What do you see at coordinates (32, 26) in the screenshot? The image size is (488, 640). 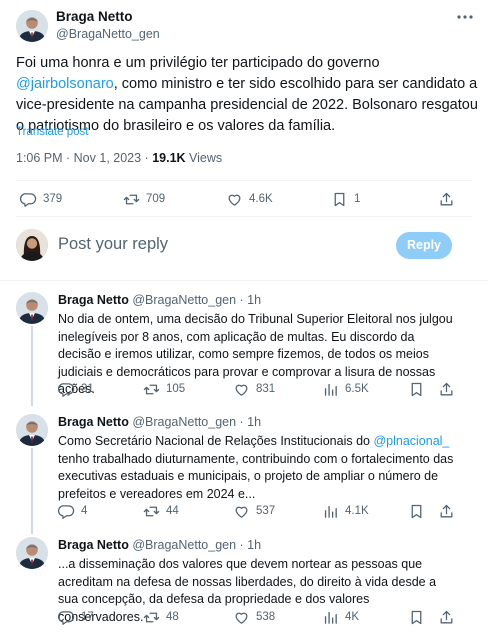 I see `author-avatar` at bounding box center [32, 26].